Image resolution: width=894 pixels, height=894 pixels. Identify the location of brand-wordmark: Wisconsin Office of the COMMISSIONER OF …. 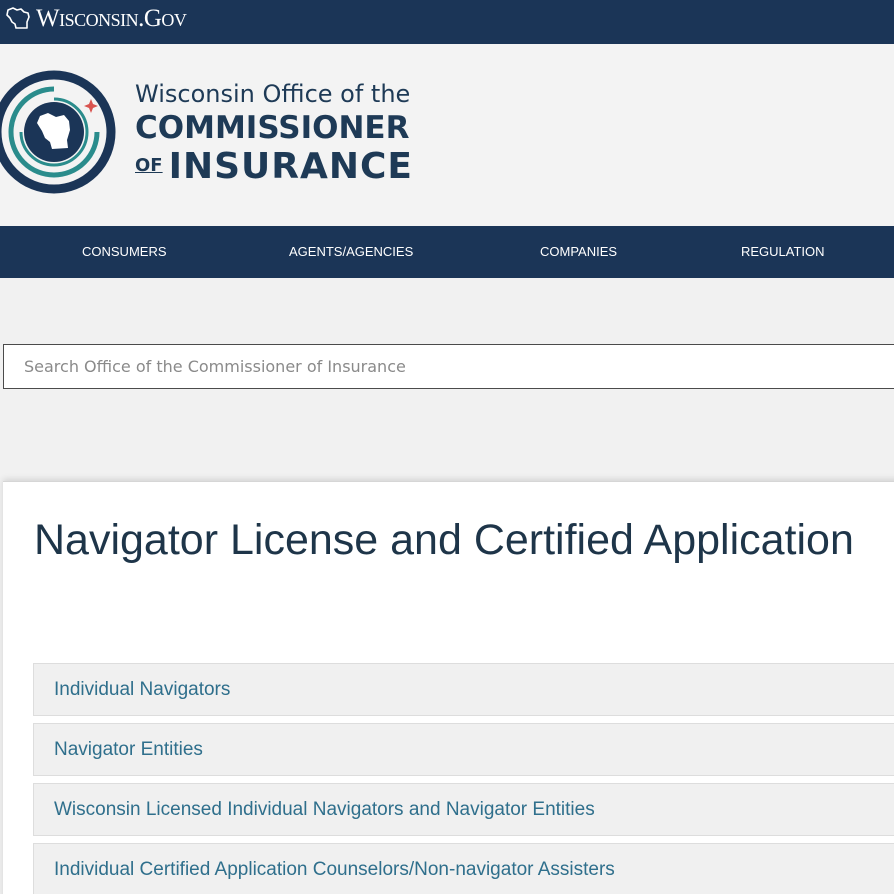
(274, 133).